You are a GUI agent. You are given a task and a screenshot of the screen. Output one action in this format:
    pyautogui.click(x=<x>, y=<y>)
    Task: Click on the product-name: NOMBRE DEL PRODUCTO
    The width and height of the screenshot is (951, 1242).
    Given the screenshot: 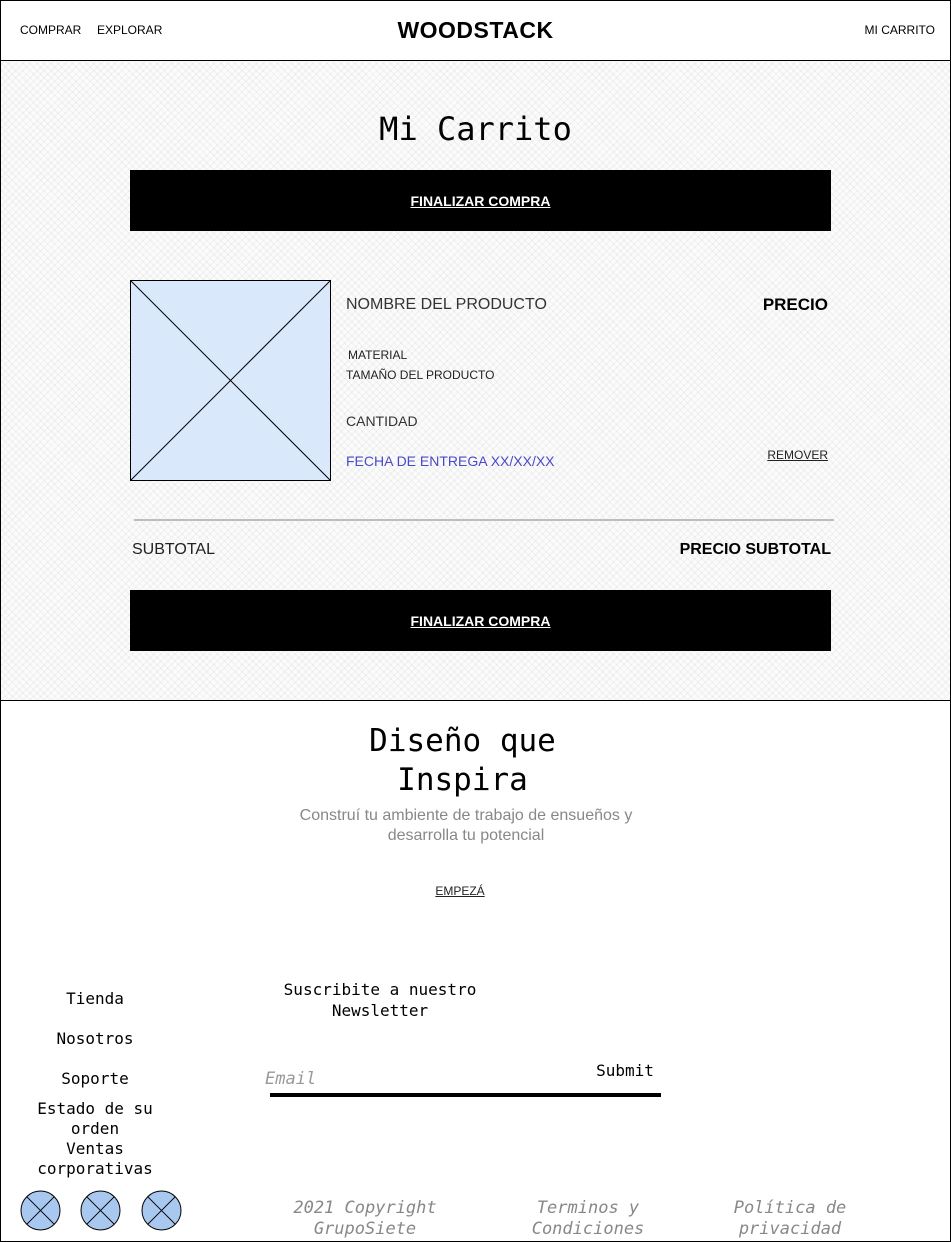 What is the action you would take?
    pyautogui.click(x=446, y=304)
    